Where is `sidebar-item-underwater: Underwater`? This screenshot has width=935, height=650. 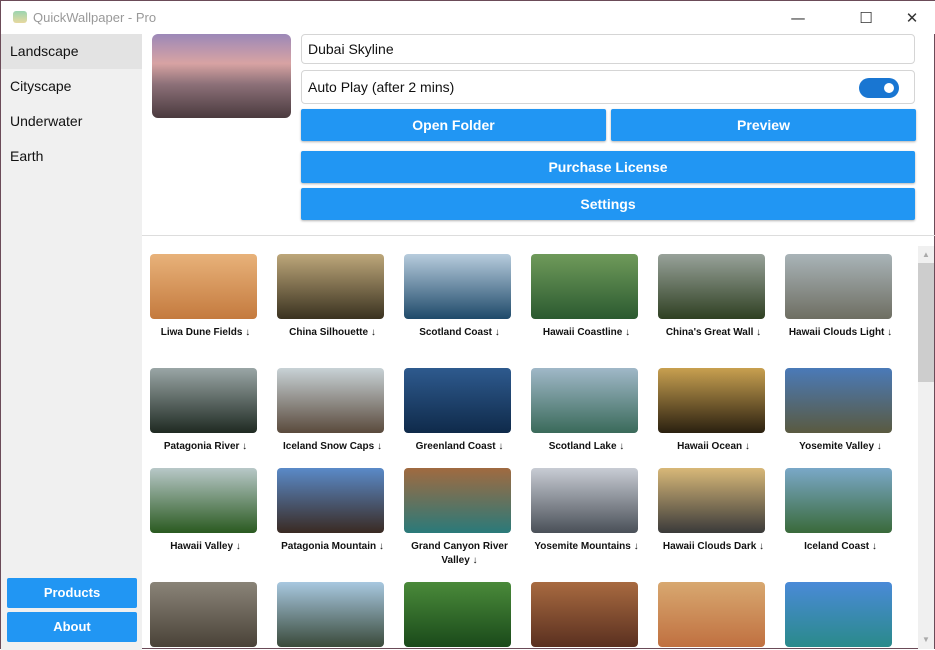
sidebar-item-underwater: Underwater is located at coordinates (71, 121).